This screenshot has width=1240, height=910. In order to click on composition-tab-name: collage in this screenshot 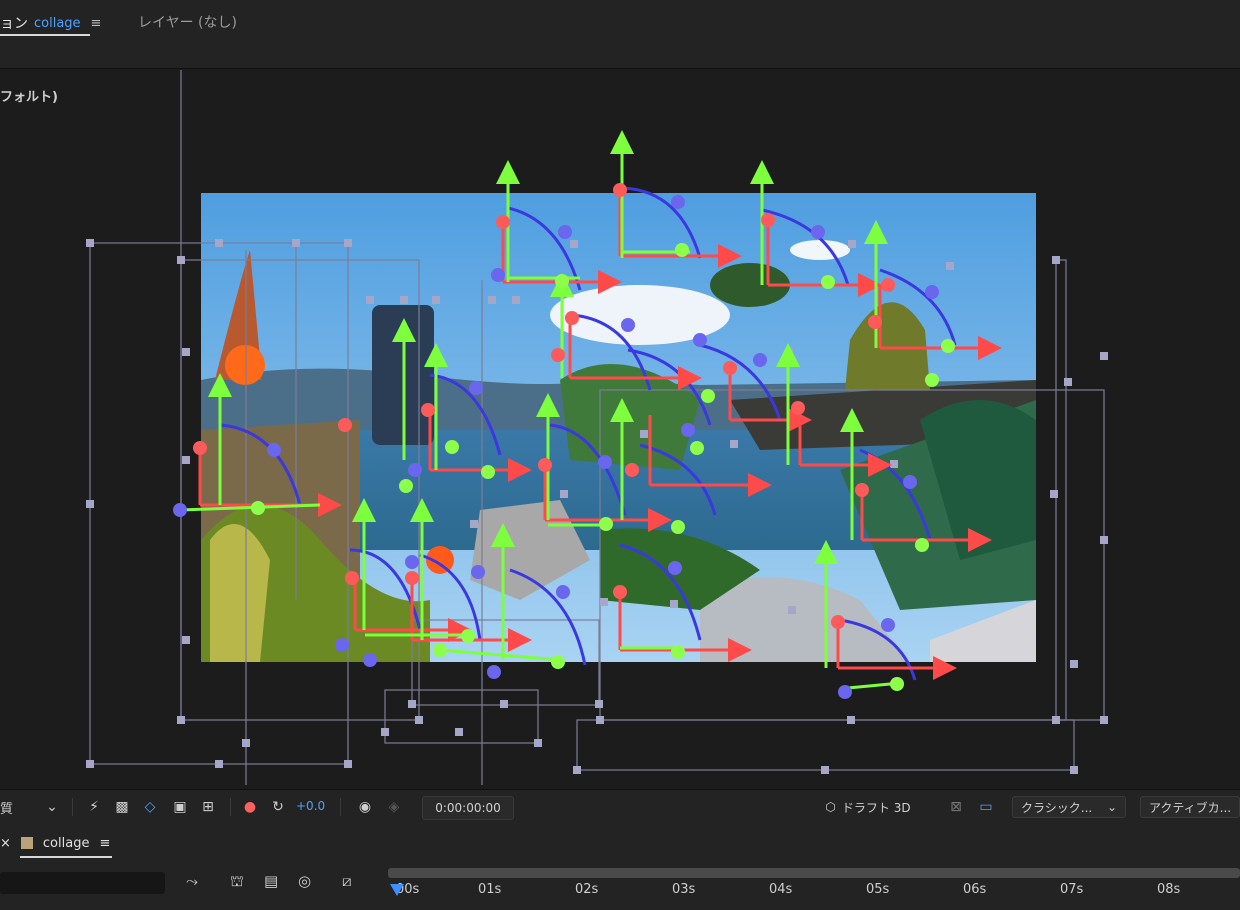, I will do `click(57, 23)`.